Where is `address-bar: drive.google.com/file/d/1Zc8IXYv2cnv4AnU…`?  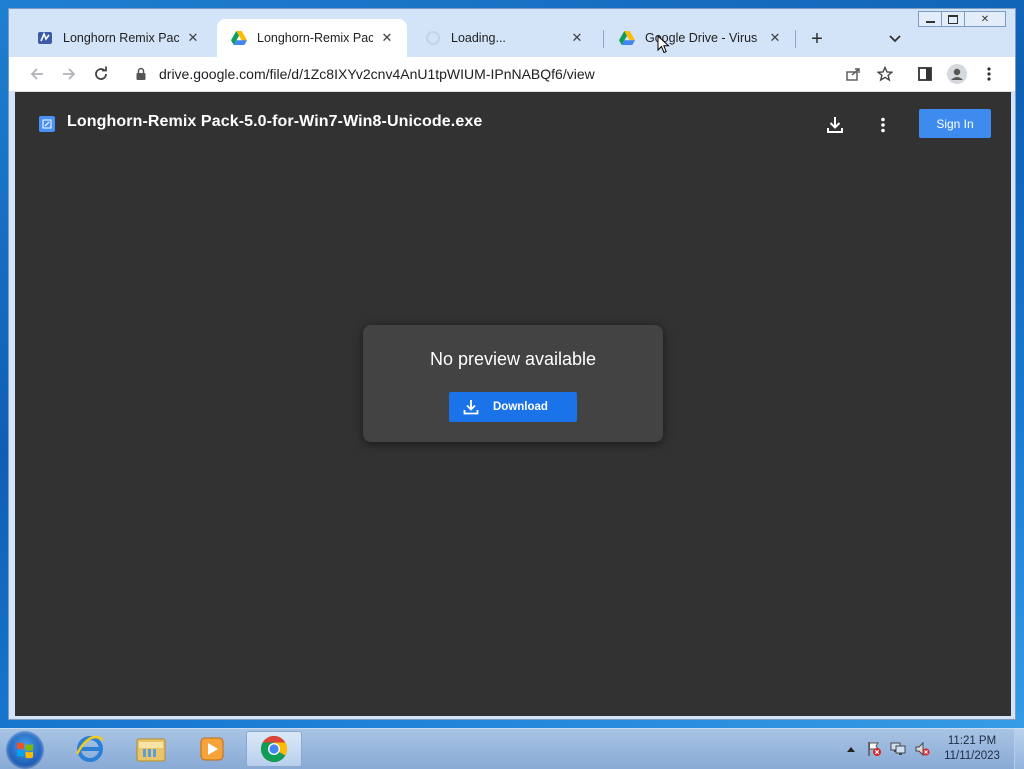 address-bar: drive.google.com/file/d/1Zc8IXYv2cnv4AnU… is located at coordinates (507, 74).